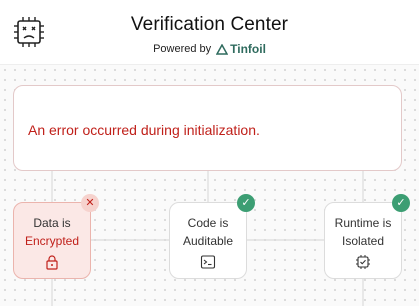 This screenshot has width=419, height=306. Describe the element at coordinates (209, 24) in the screenshot. I see `page-title: Verification Center` at that location.